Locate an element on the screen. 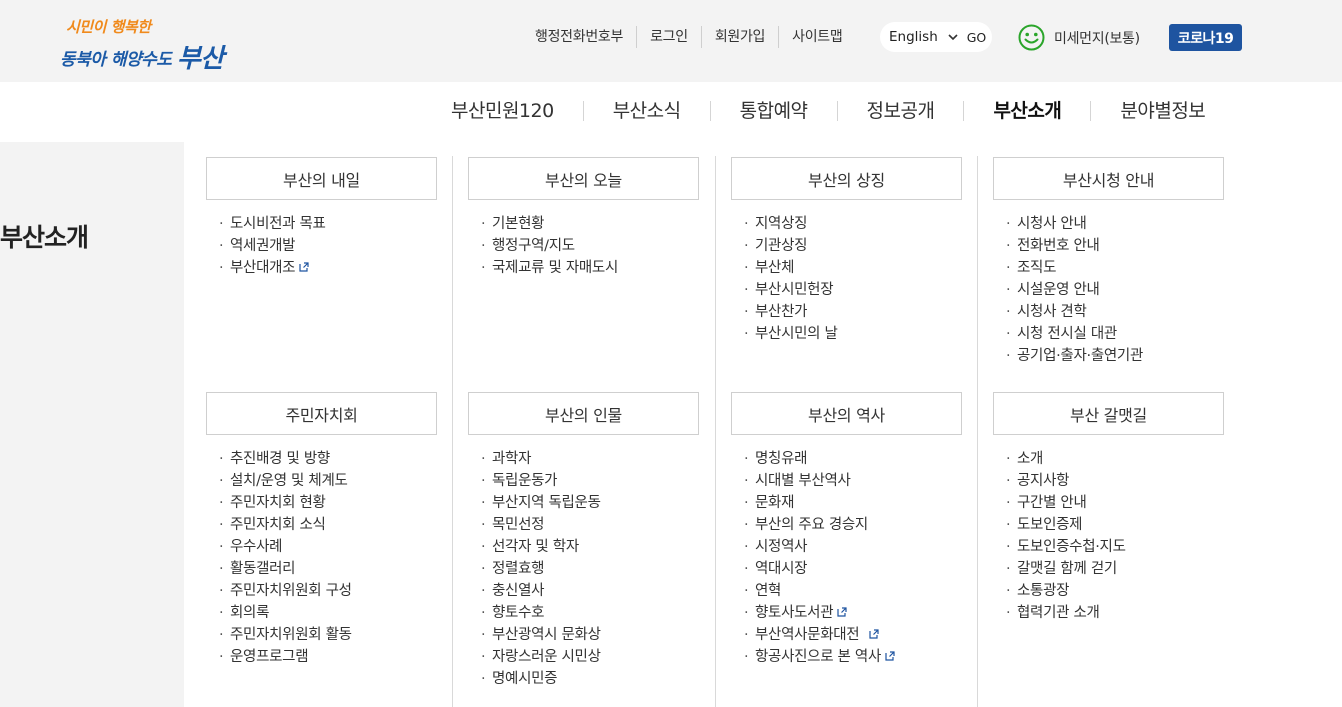  list-item: 시정역사 is located at coordinates (819, 547).